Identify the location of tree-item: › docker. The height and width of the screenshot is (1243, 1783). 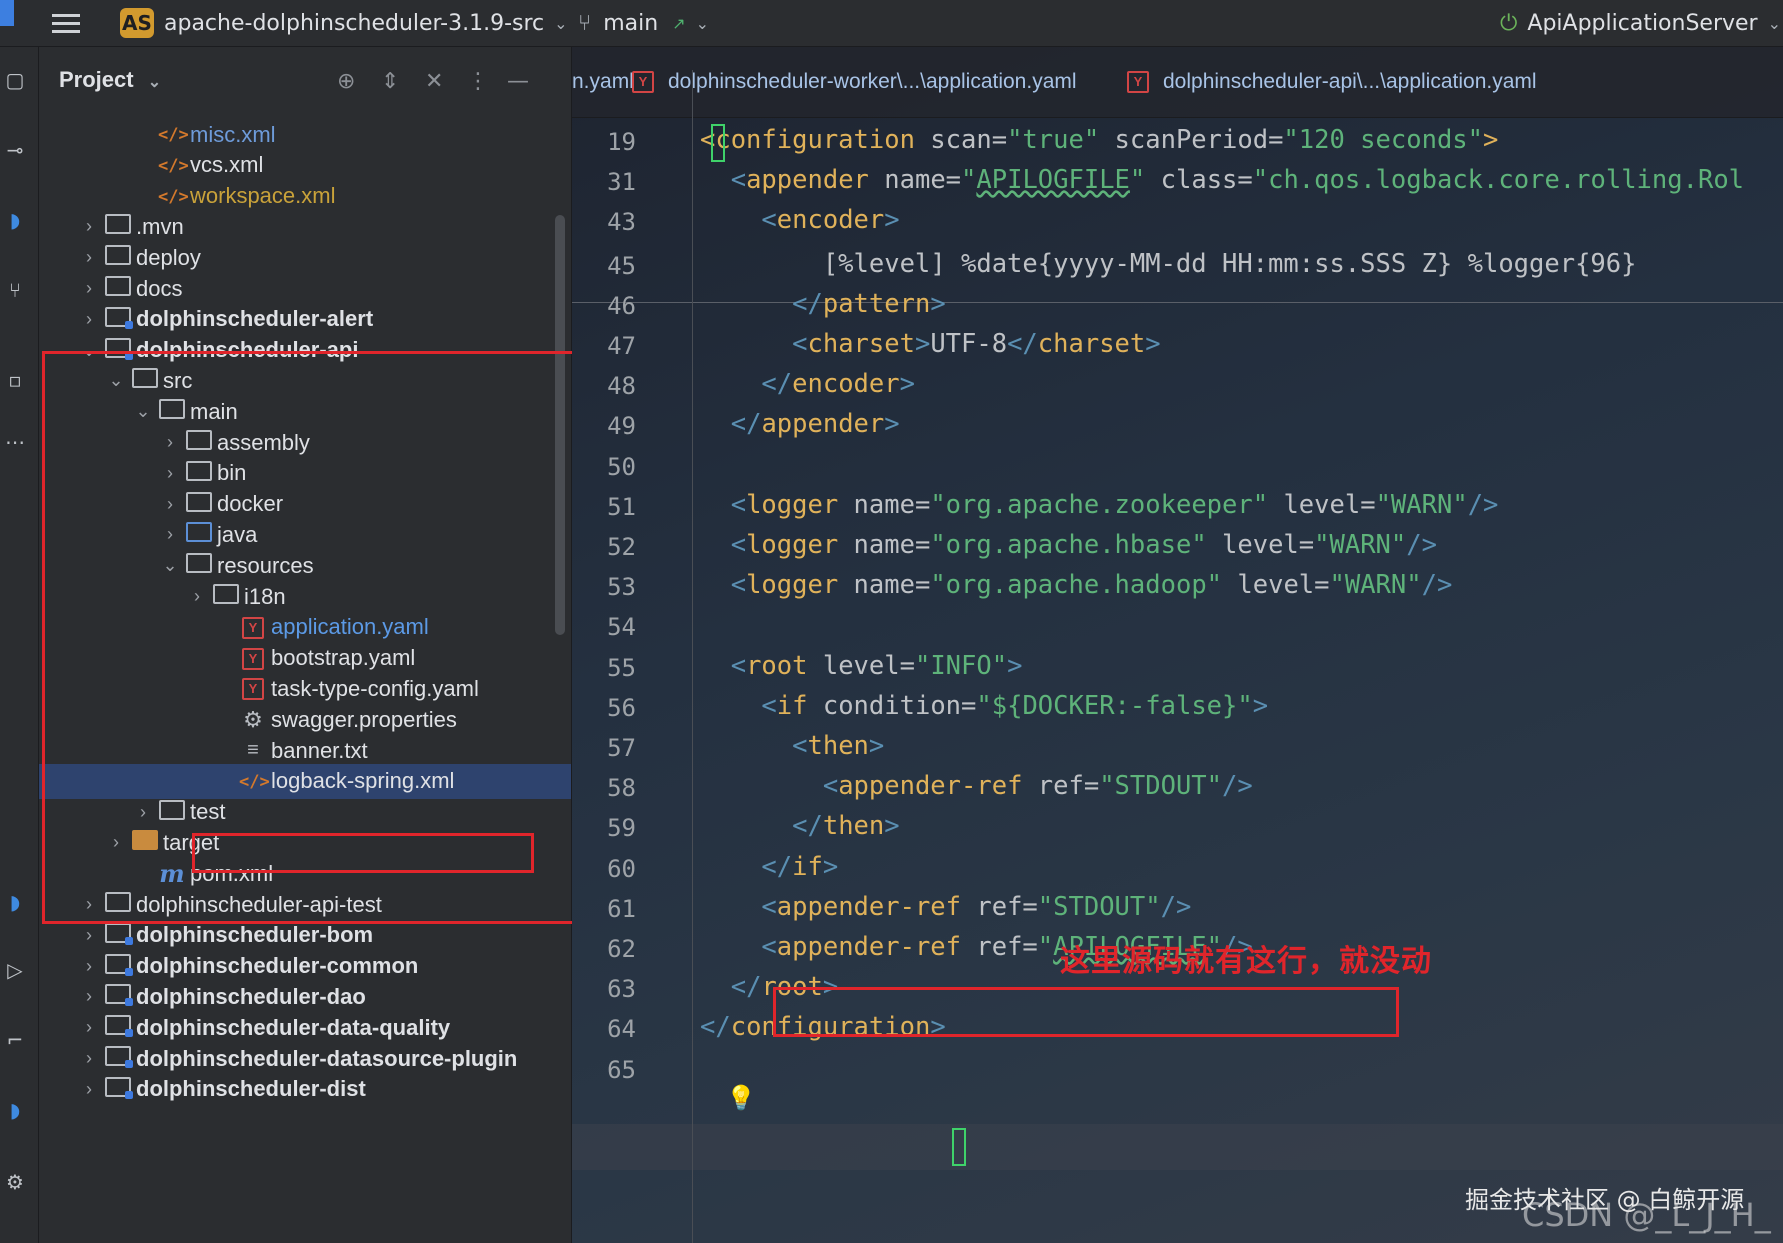
(305, 504).